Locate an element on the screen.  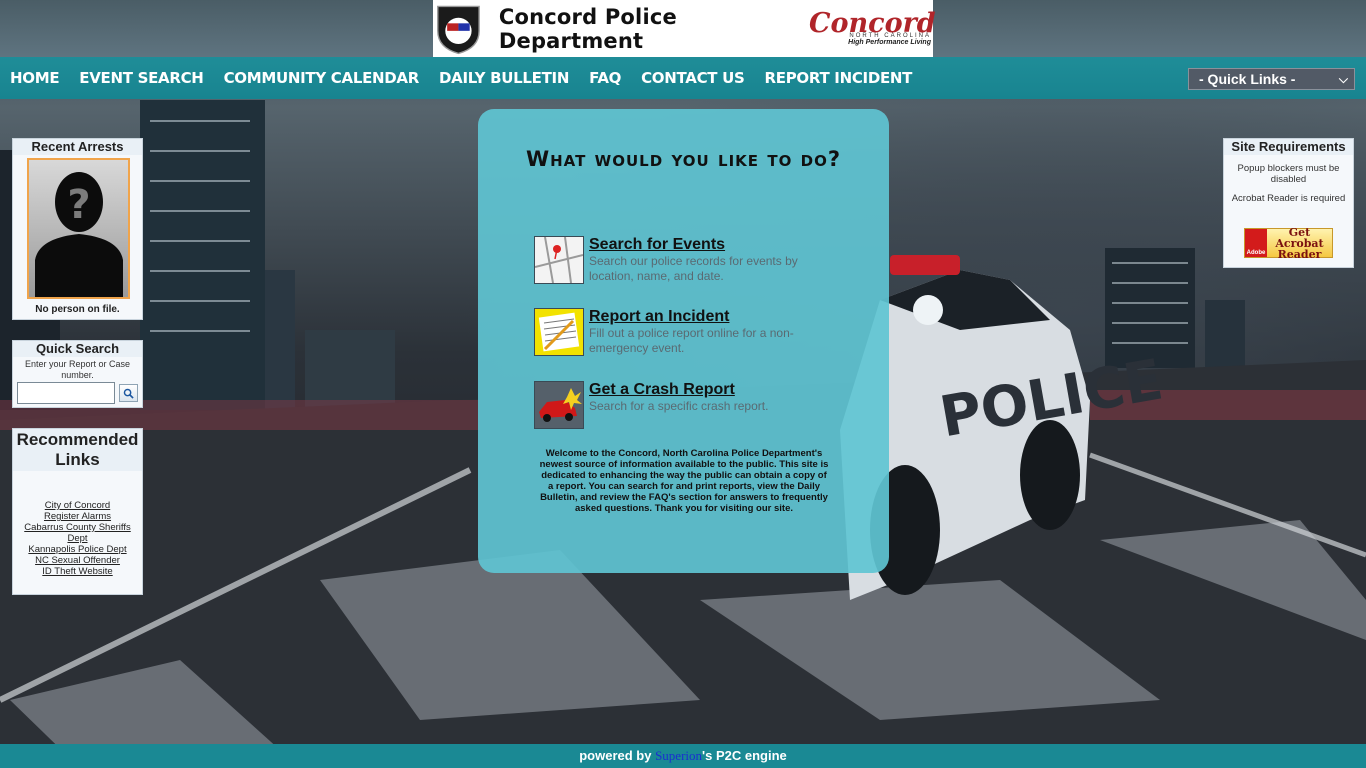
crash-report-desc: Search for a specific crash report. is located at coordinates (679, 406).